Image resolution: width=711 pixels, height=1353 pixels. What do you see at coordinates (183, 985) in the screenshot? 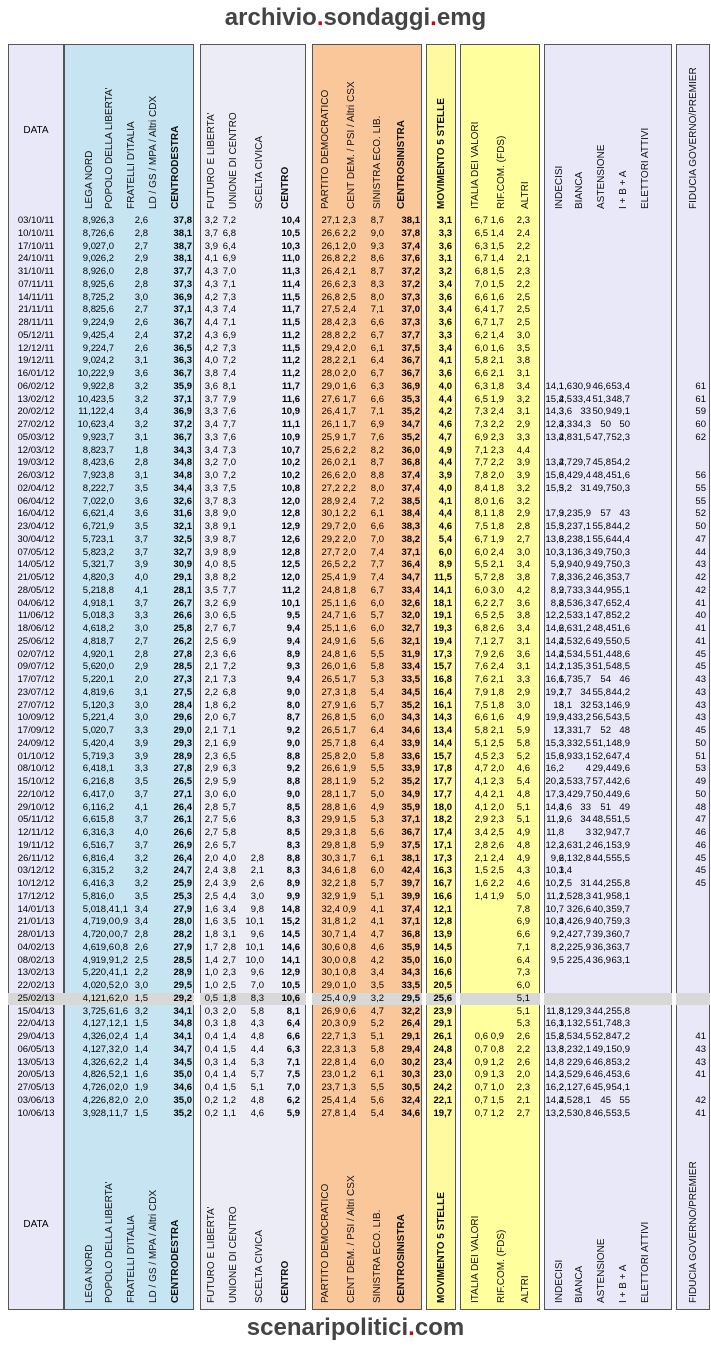
I see `value-cell: 29,5` at bounding box center [183, 985].